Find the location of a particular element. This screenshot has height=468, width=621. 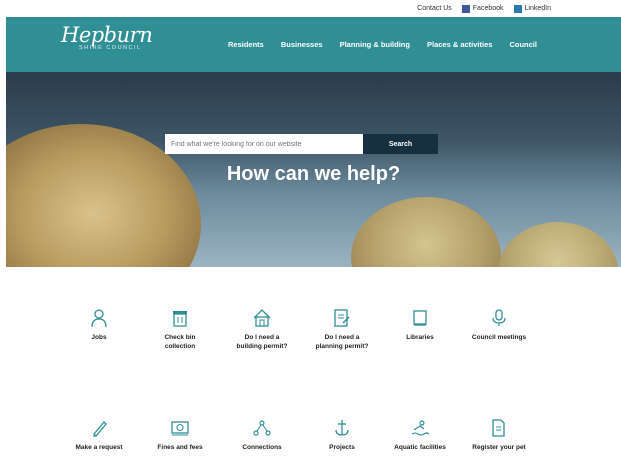

search-bar: Search is located at coordinates (301, 144).